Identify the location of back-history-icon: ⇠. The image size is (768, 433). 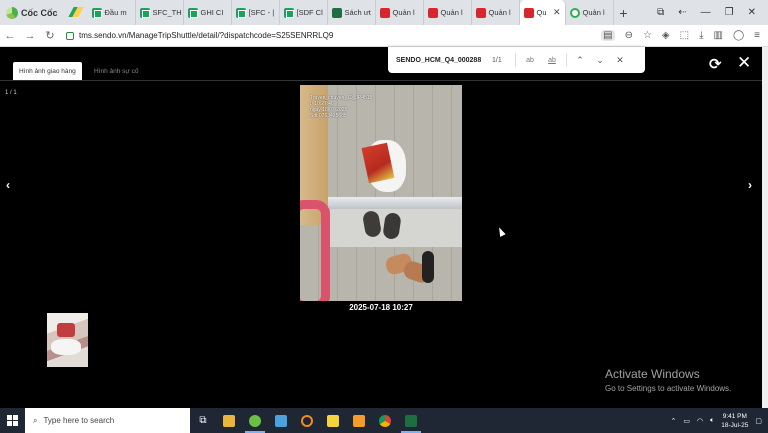
(682, 12).